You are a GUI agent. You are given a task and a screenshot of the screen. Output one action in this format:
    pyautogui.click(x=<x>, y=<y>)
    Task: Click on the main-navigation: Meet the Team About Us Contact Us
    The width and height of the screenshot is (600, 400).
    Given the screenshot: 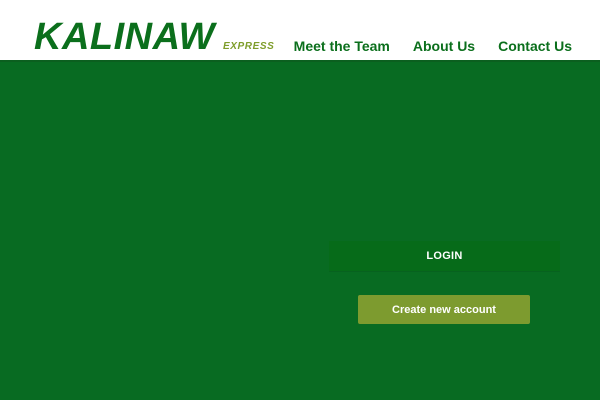 What is the action you would take?
    pyautogui.click(x=433, y=46)
    